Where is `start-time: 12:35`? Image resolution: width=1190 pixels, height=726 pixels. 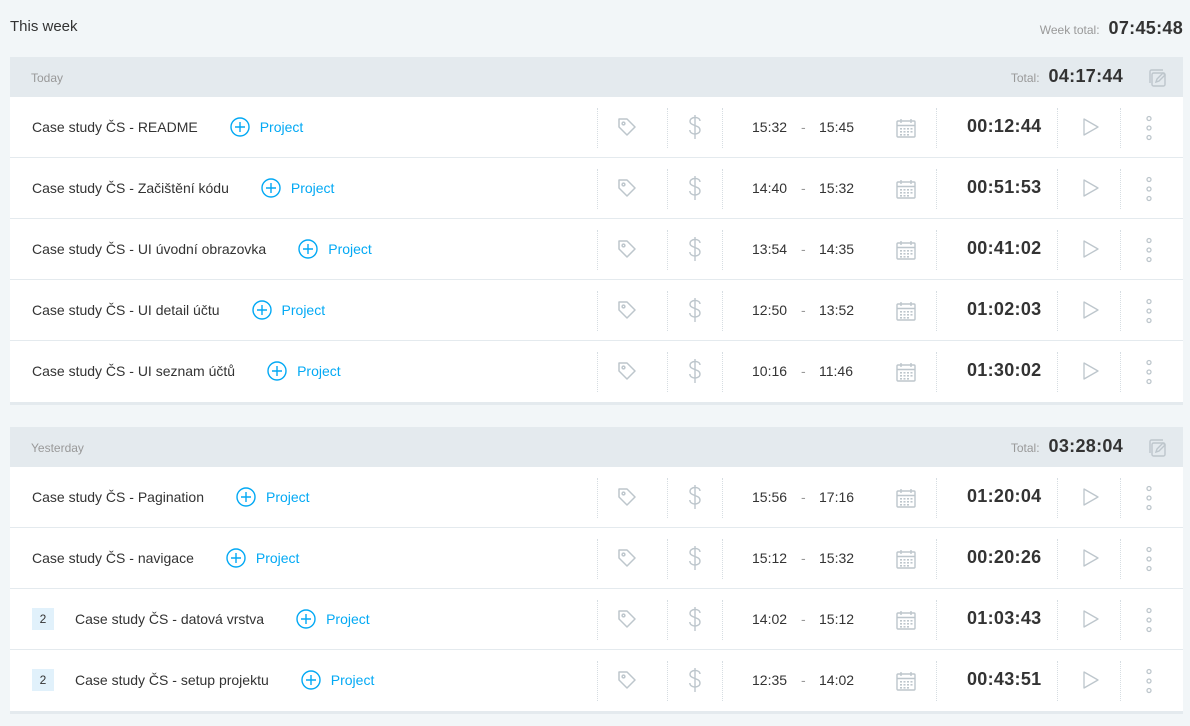
start-time: 12:35 is located at coordinates (769, 680).